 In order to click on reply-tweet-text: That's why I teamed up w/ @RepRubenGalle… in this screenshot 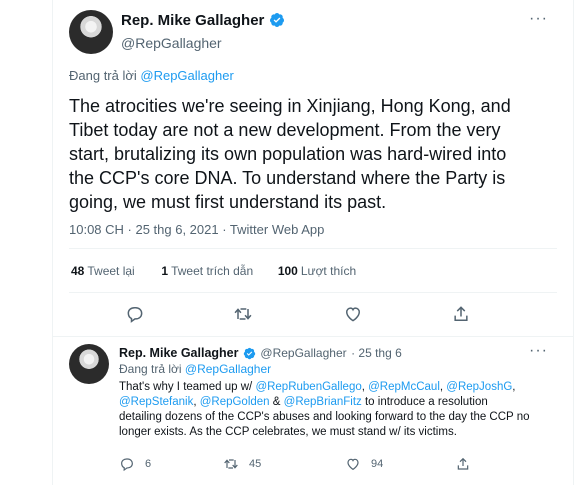, I will do `click(324, 409)`.